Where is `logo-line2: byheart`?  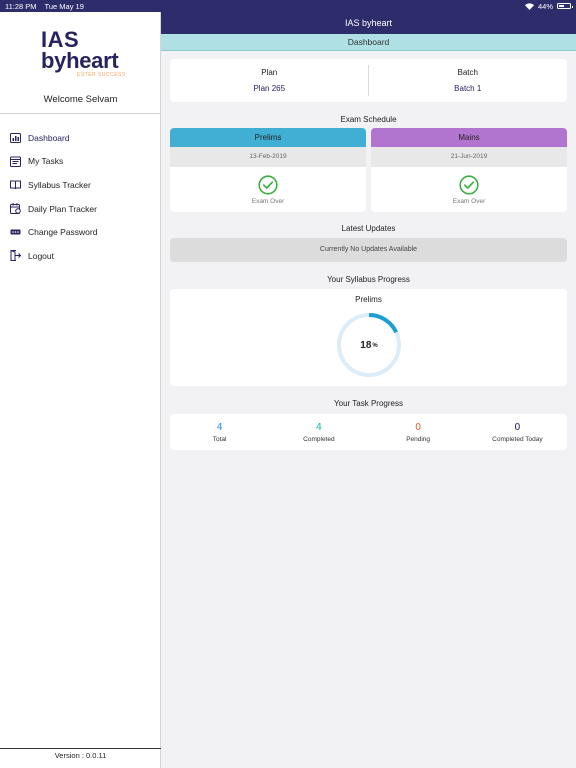 logo-line2: byheart is located at coordinates (80, 60).